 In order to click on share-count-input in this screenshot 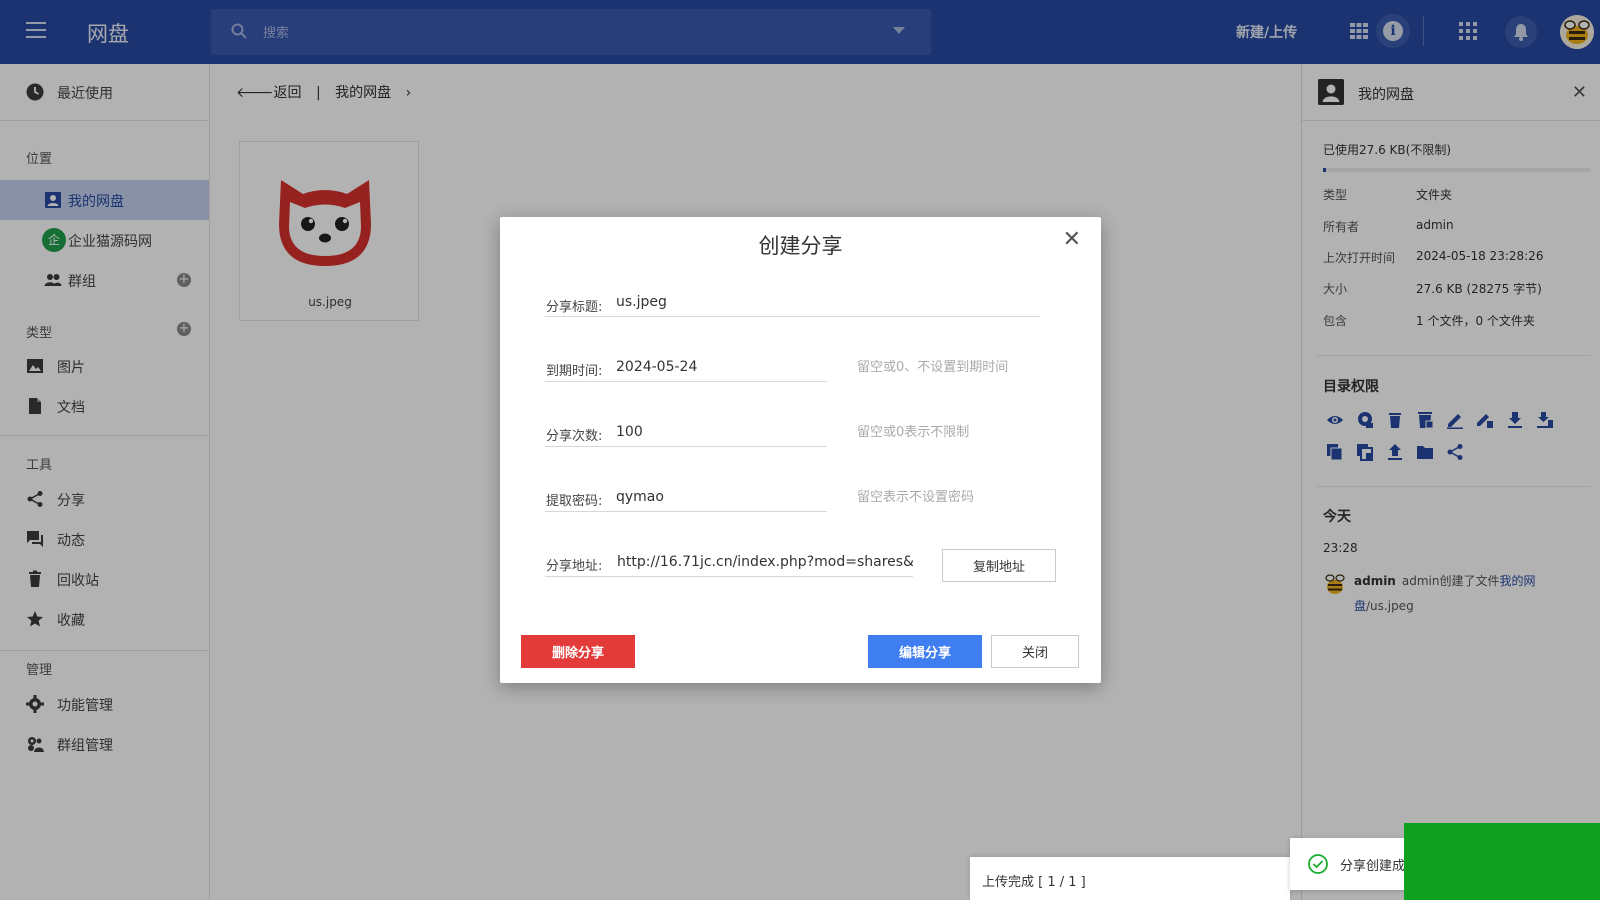, I will do `click(686, 432)`.